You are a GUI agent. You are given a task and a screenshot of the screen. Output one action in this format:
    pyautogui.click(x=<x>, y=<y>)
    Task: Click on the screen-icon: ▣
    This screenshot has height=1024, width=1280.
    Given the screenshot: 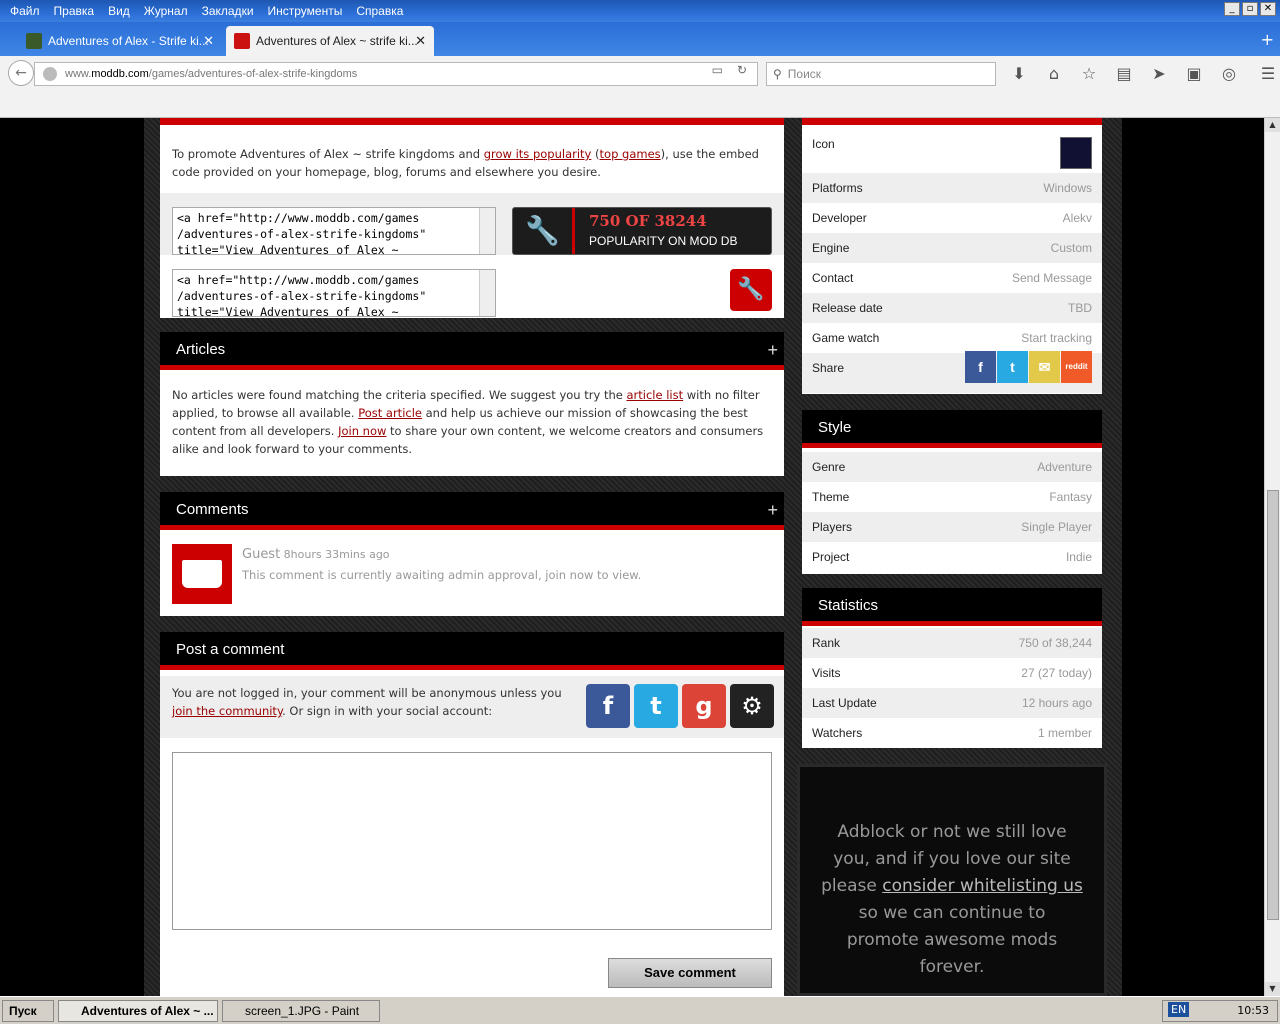 What is the action you would take?
    pyautogui.click(x=1194, y=73)
    